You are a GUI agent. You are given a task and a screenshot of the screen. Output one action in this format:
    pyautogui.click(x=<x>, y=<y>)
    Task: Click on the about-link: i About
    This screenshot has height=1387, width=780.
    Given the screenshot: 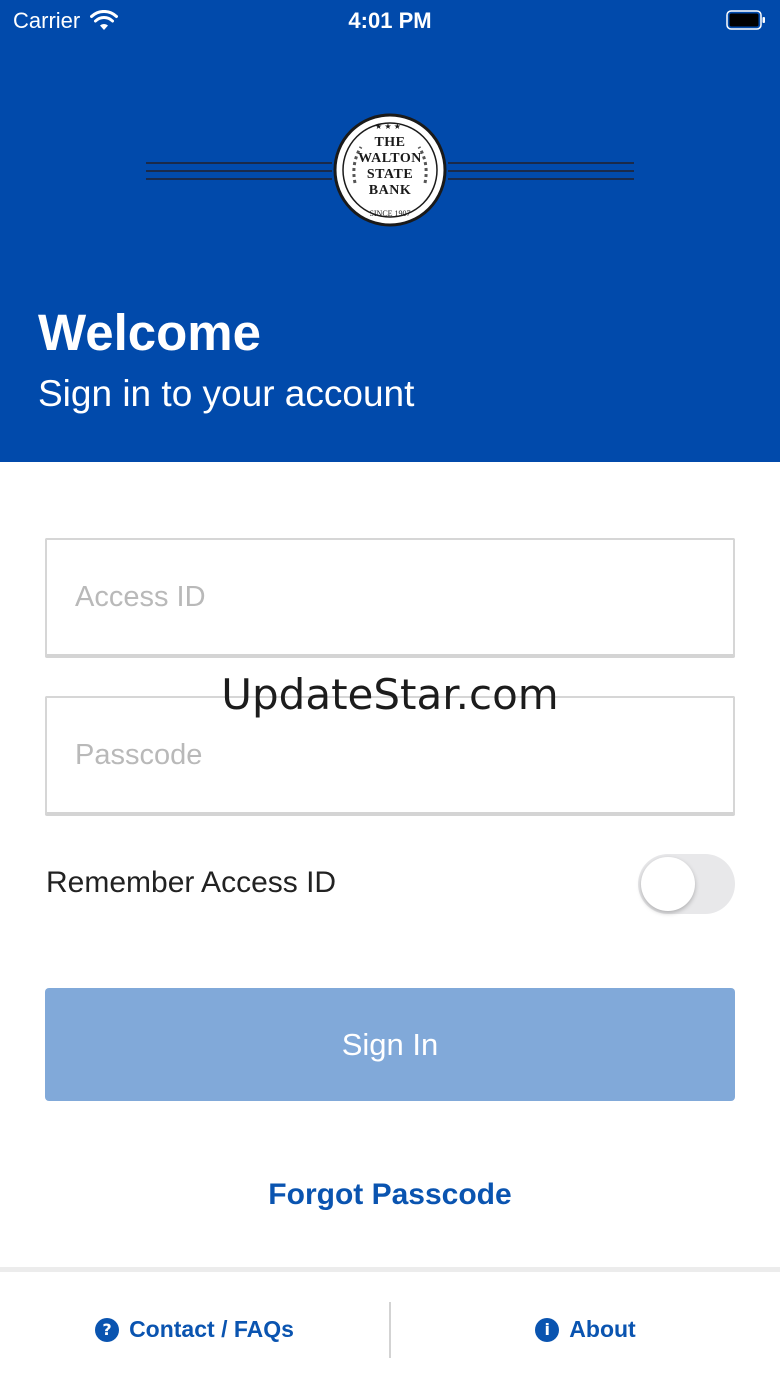 What is the action you would take?
    pyautogui.click(x=585, y=1329)
    